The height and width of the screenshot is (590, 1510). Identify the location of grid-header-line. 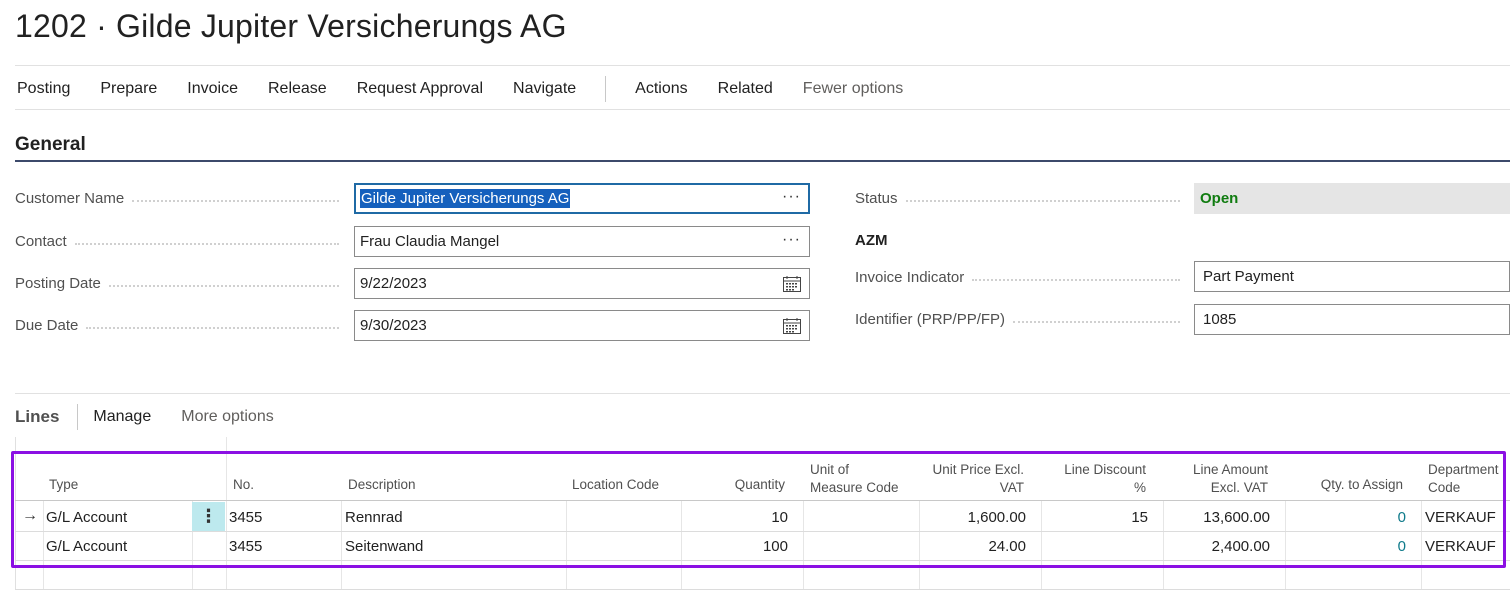
(762, 500).